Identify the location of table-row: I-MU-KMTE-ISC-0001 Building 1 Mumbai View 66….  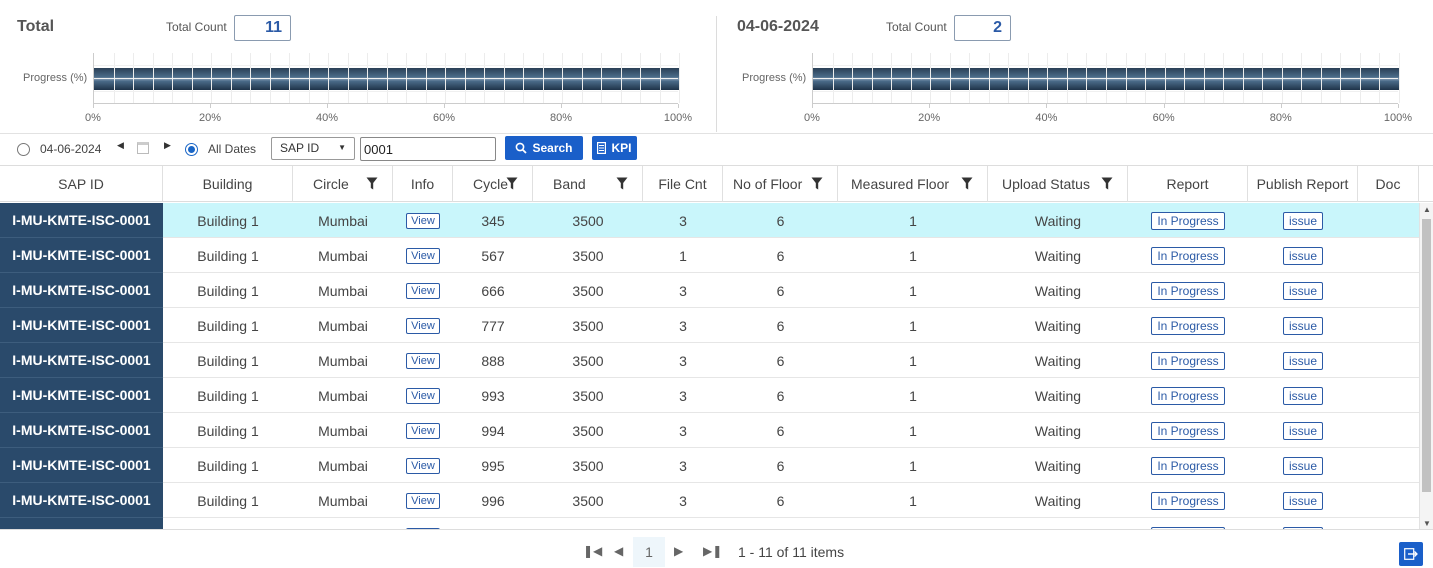
(709, 290).